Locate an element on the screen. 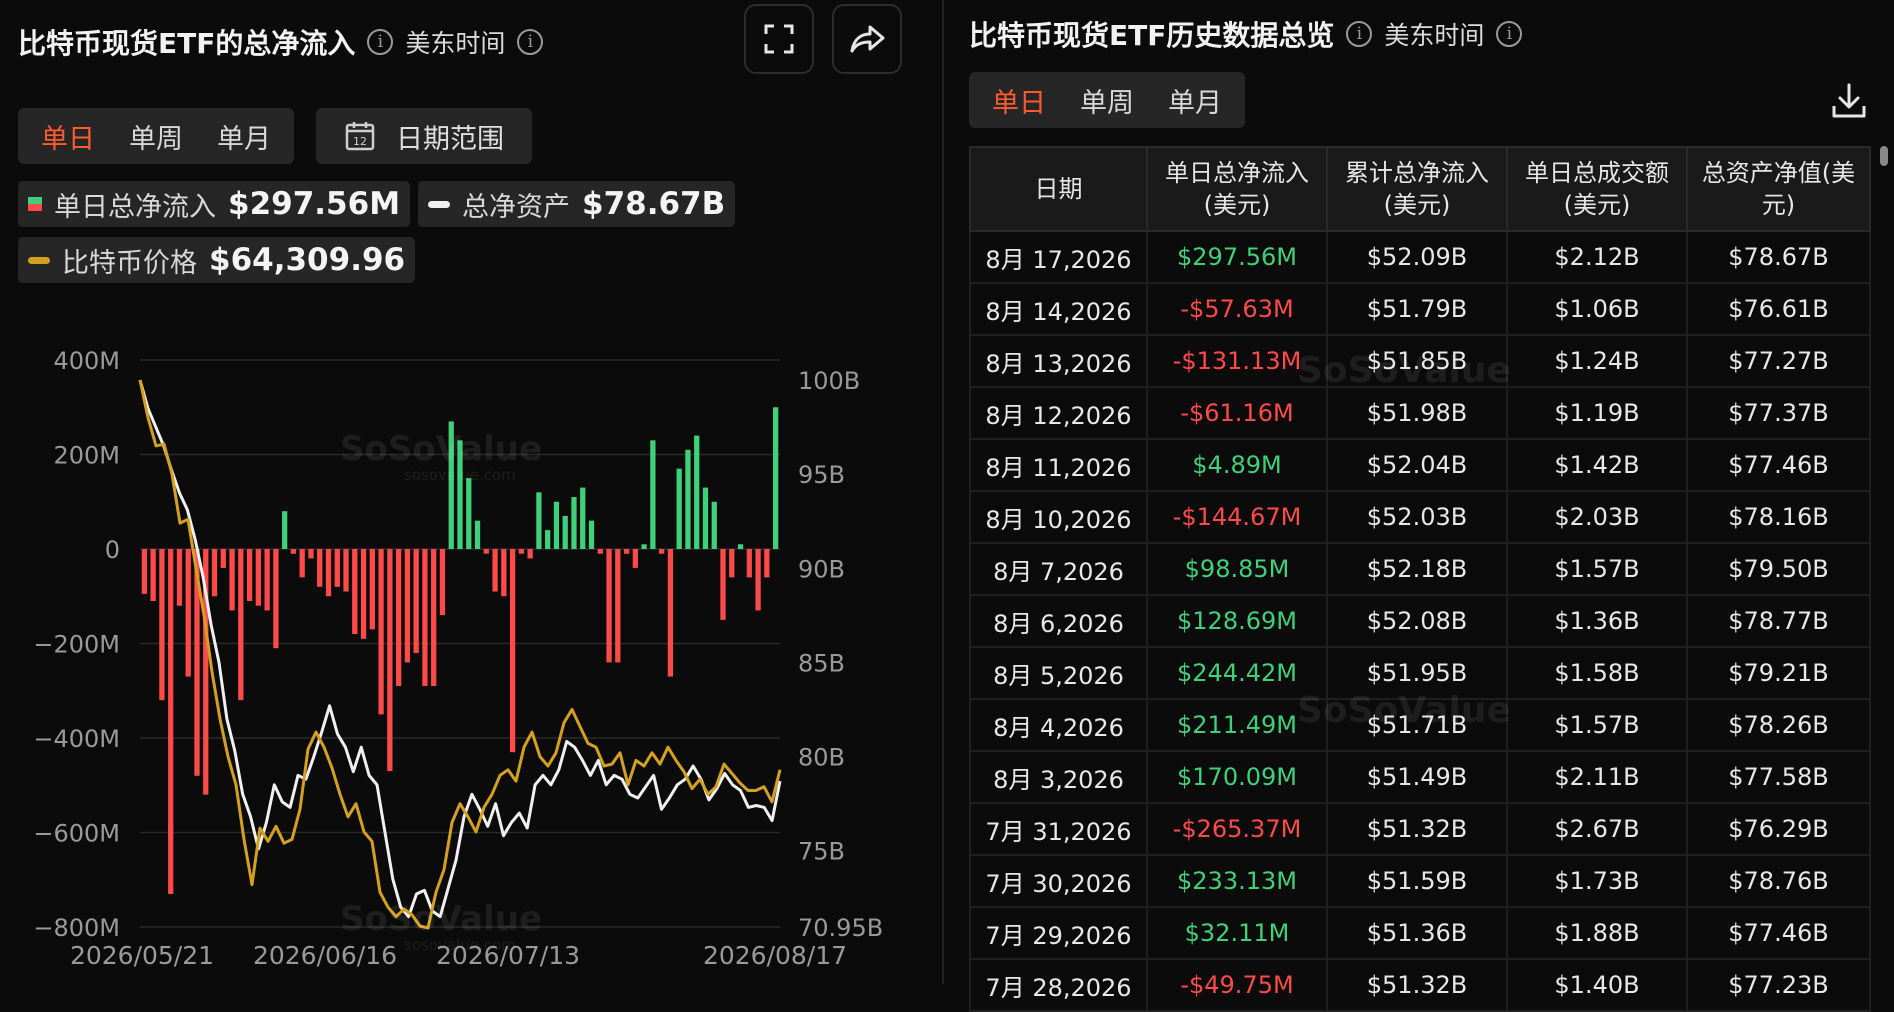 The width and height of the screenshot is (1894, 1012). legend-inflow-value: $297.56M is located at coordinates (314, 204).